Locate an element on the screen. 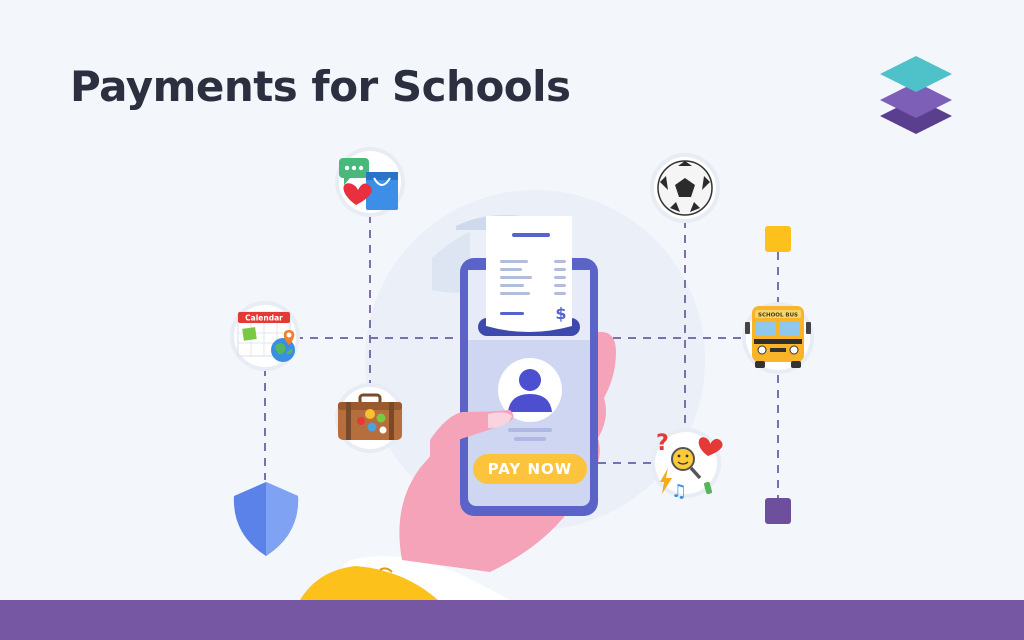  receipt-dollar-sign: $ is located at coordinates (560, 313).